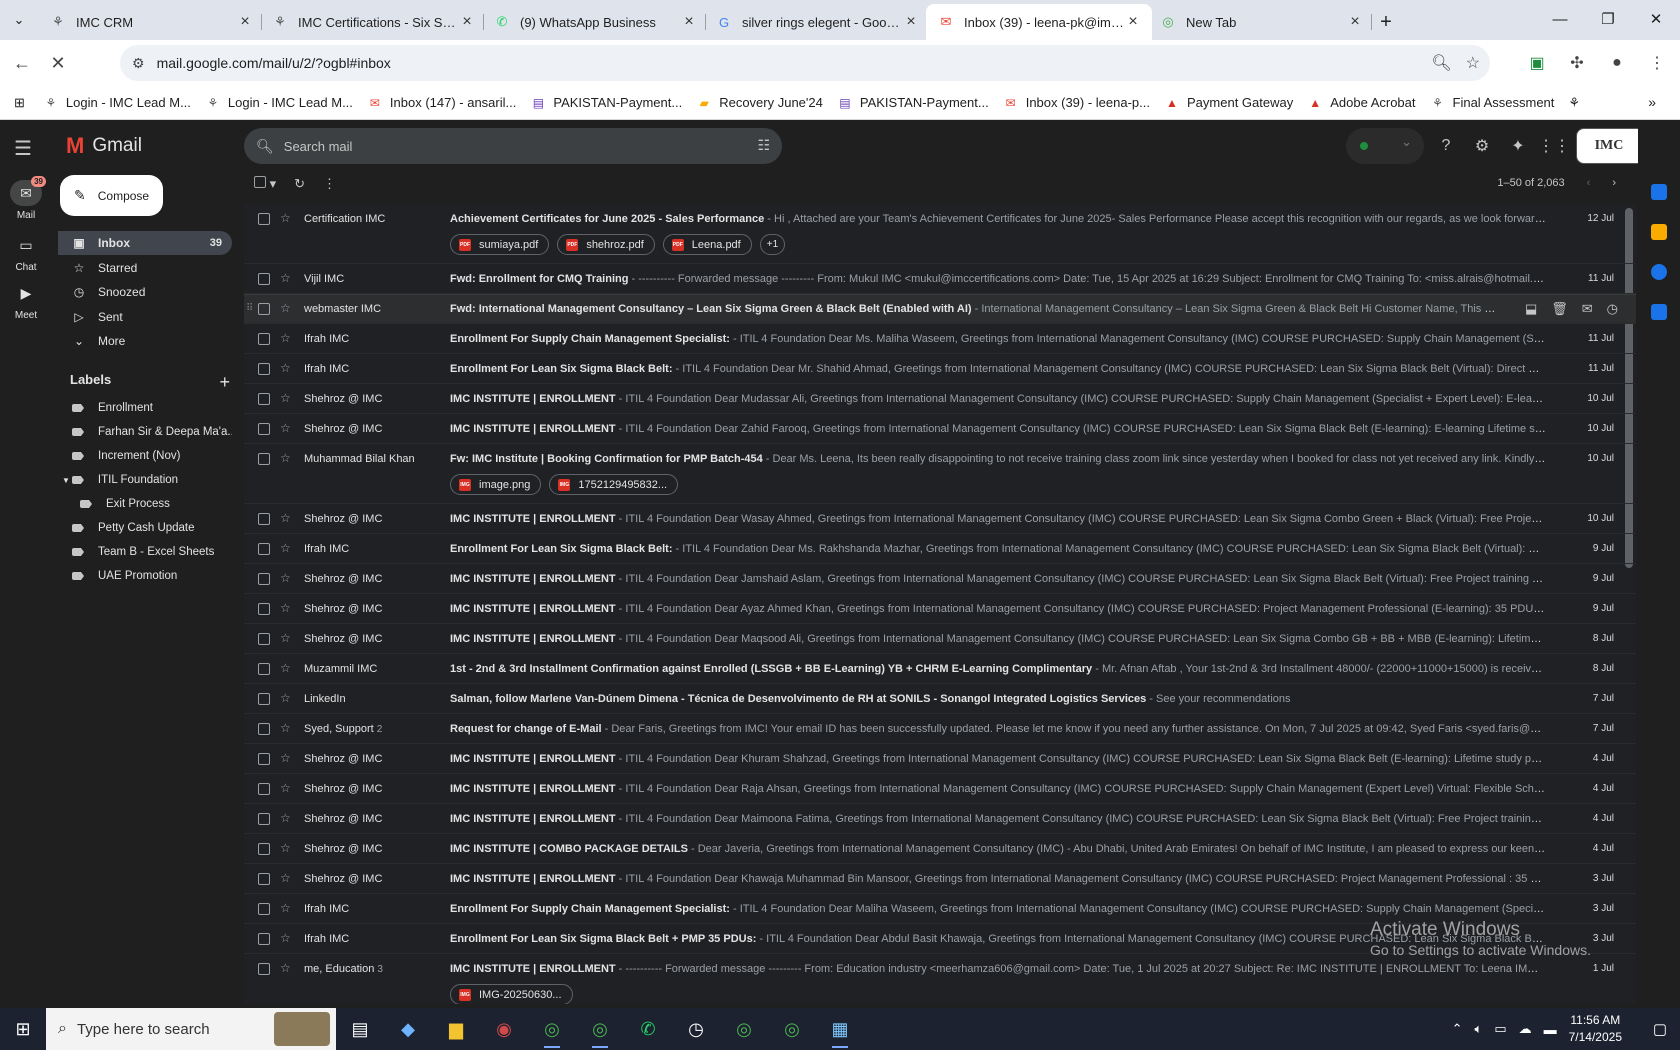 The height and width of the screenshot is (1050, 1680). Describe the element at coordinates (1554, 146) in the screenshot. I see `google-apps-icon: ⋮⋮` at that location.